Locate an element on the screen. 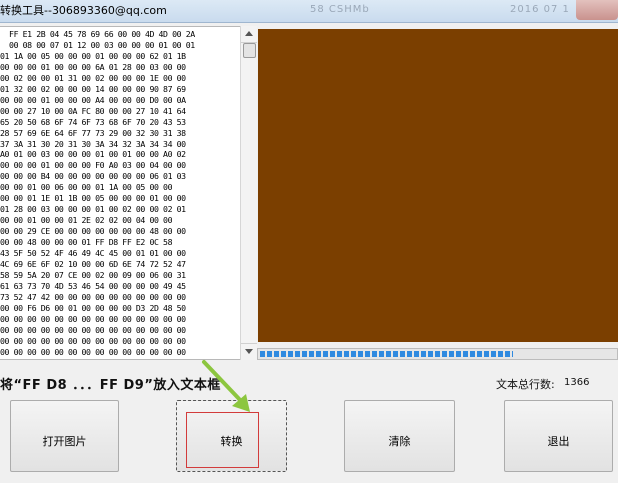 This screenshot has height=483, width=618. line-count-label: 文本总行数: is located at coordinates (525, 384).